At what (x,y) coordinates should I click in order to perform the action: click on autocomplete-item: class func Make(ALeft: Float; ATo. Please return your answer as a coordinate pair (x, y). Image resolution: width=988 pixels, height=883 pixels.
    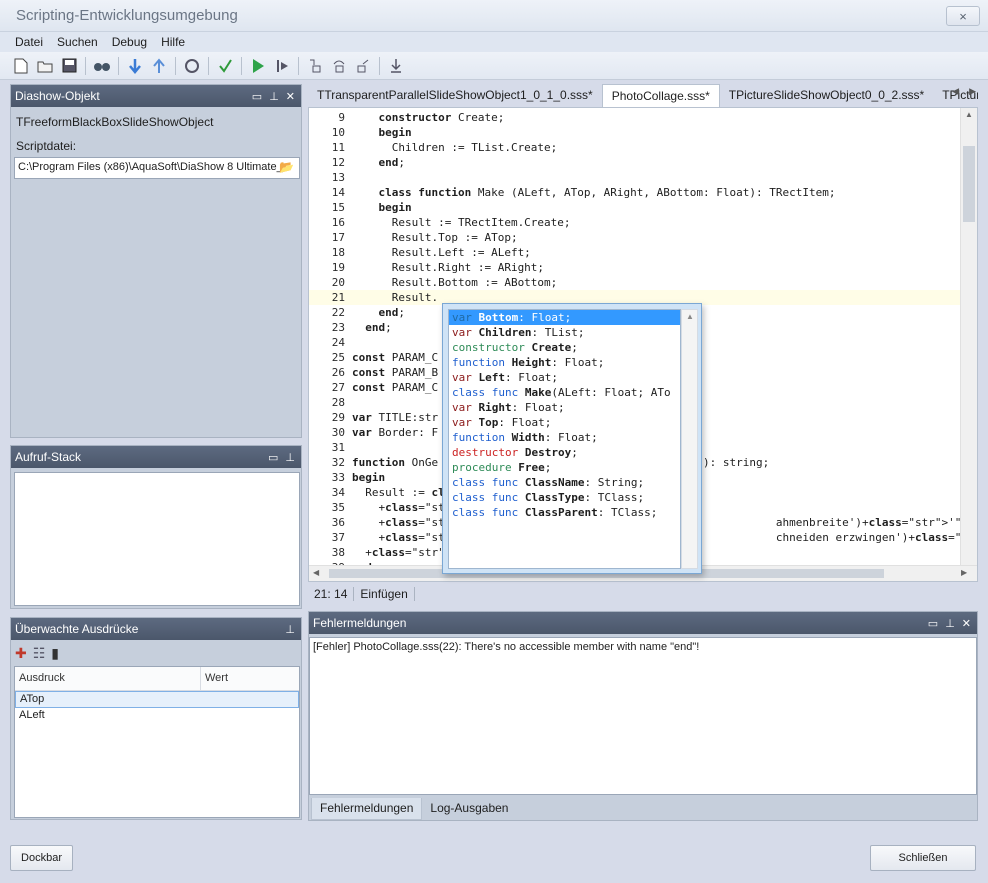
    Looking at the image, I should click on (564, 392).